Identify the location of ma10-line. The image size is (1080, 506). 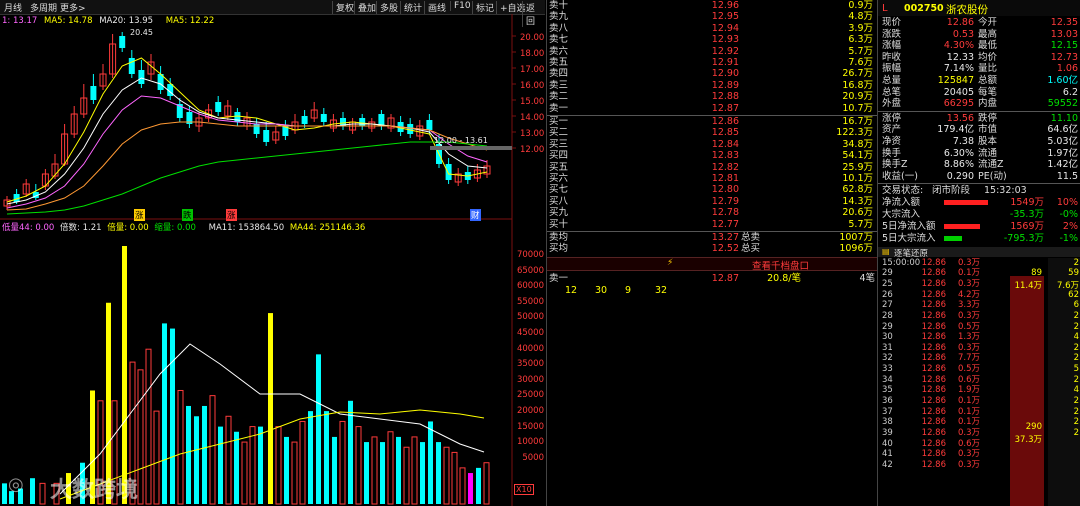
(247, 141).